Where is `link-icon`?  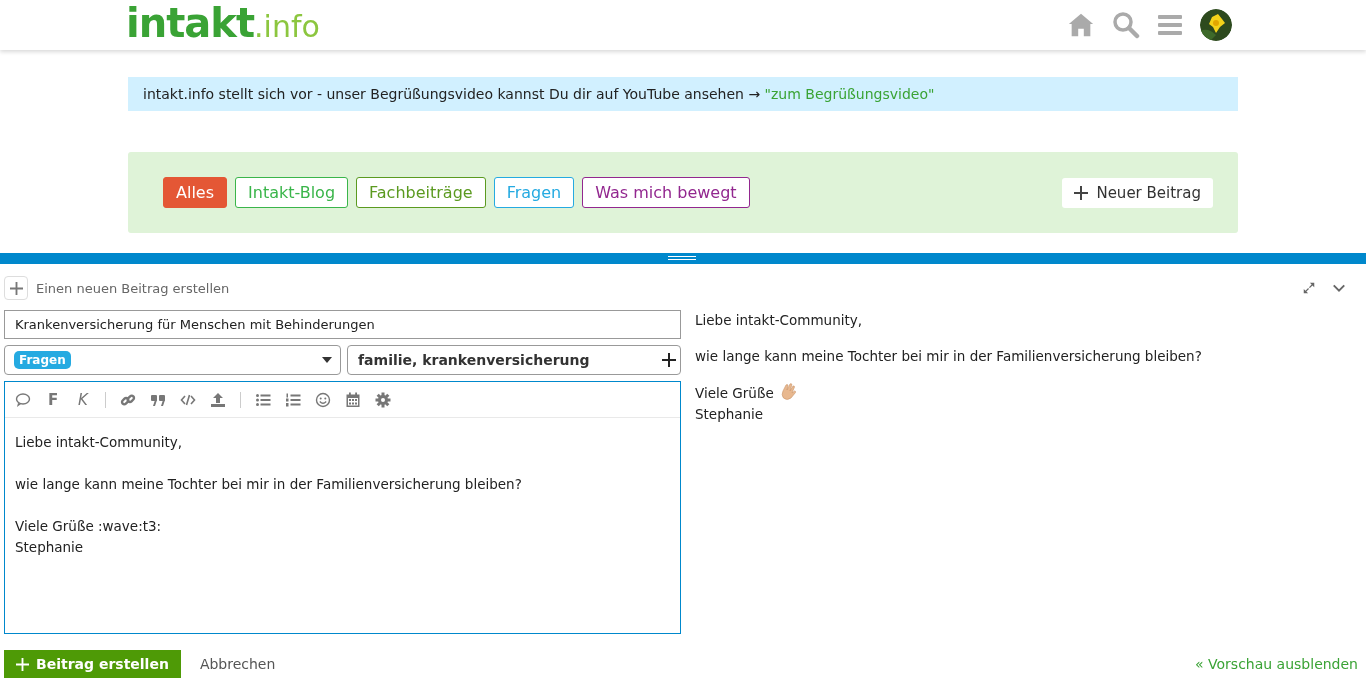
link-icon is located at coordinates (128, 400).